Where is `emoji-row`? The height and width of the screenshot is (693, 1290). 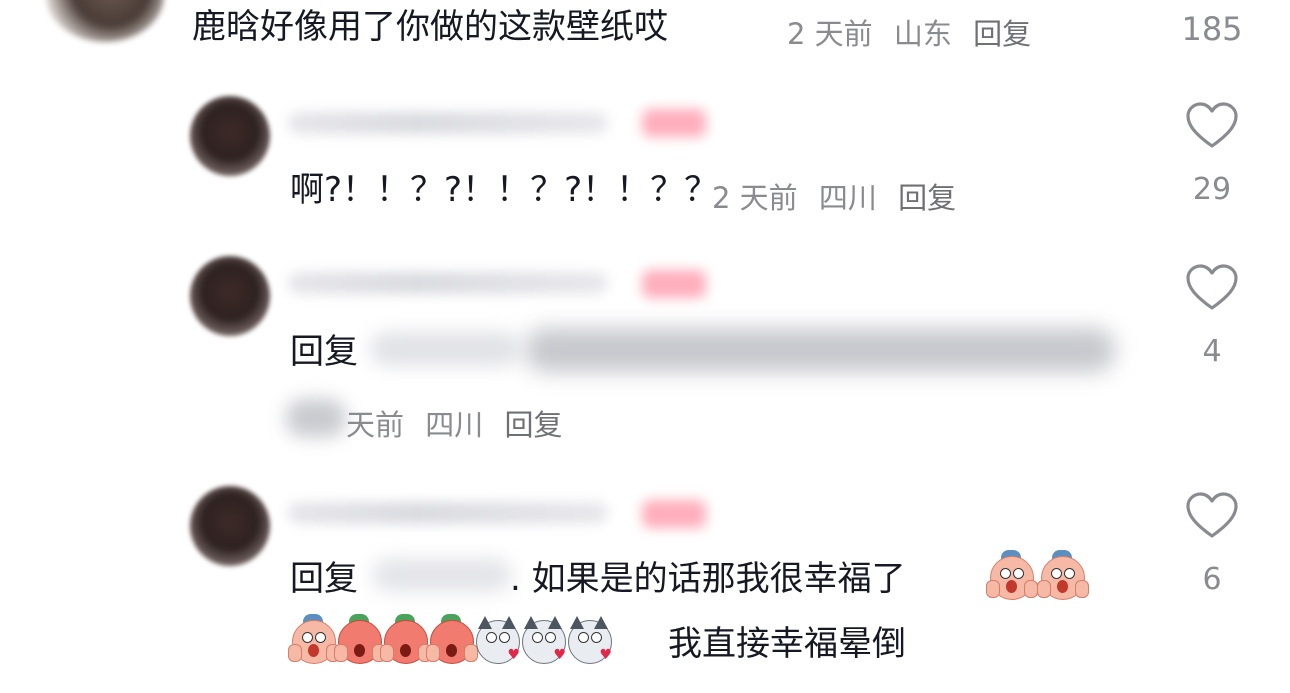
emoji-row is located at coordinates (1038, 575).